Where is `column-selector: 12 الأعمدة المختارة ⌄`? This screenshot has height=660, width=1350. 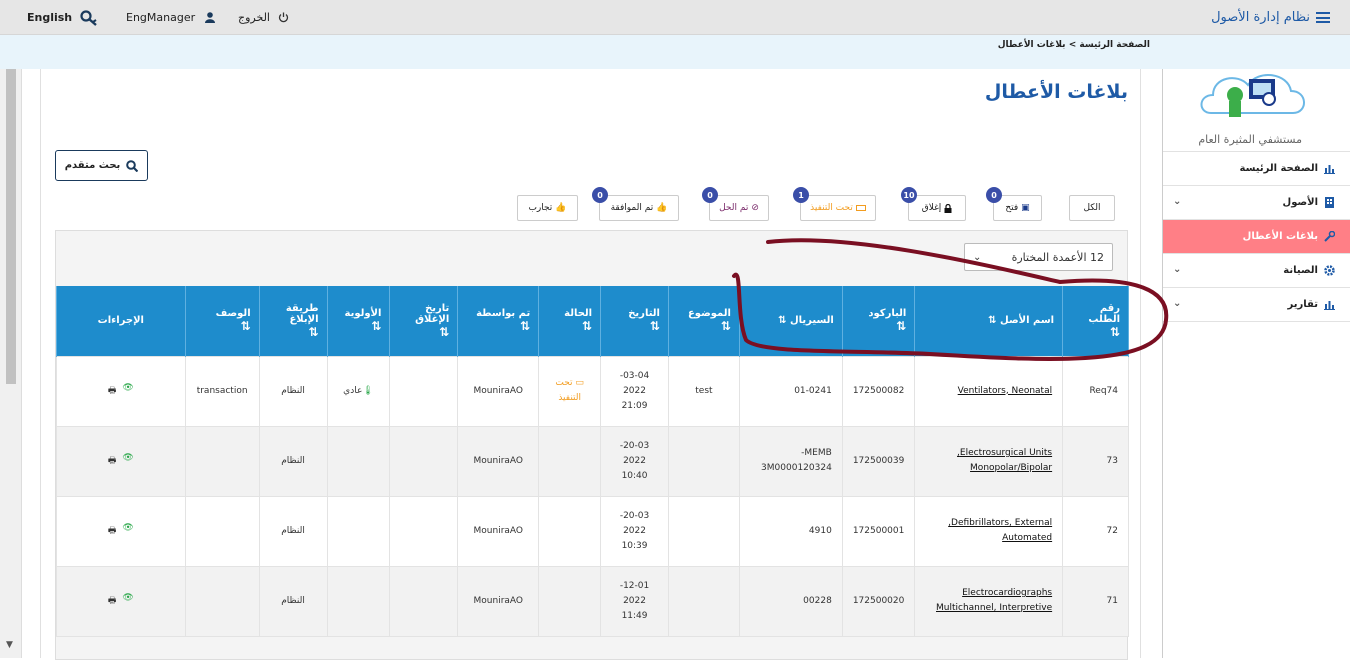
column-selector: 12 الأعمدة المختارة ⌄ is located at coordinates (1038, 257).